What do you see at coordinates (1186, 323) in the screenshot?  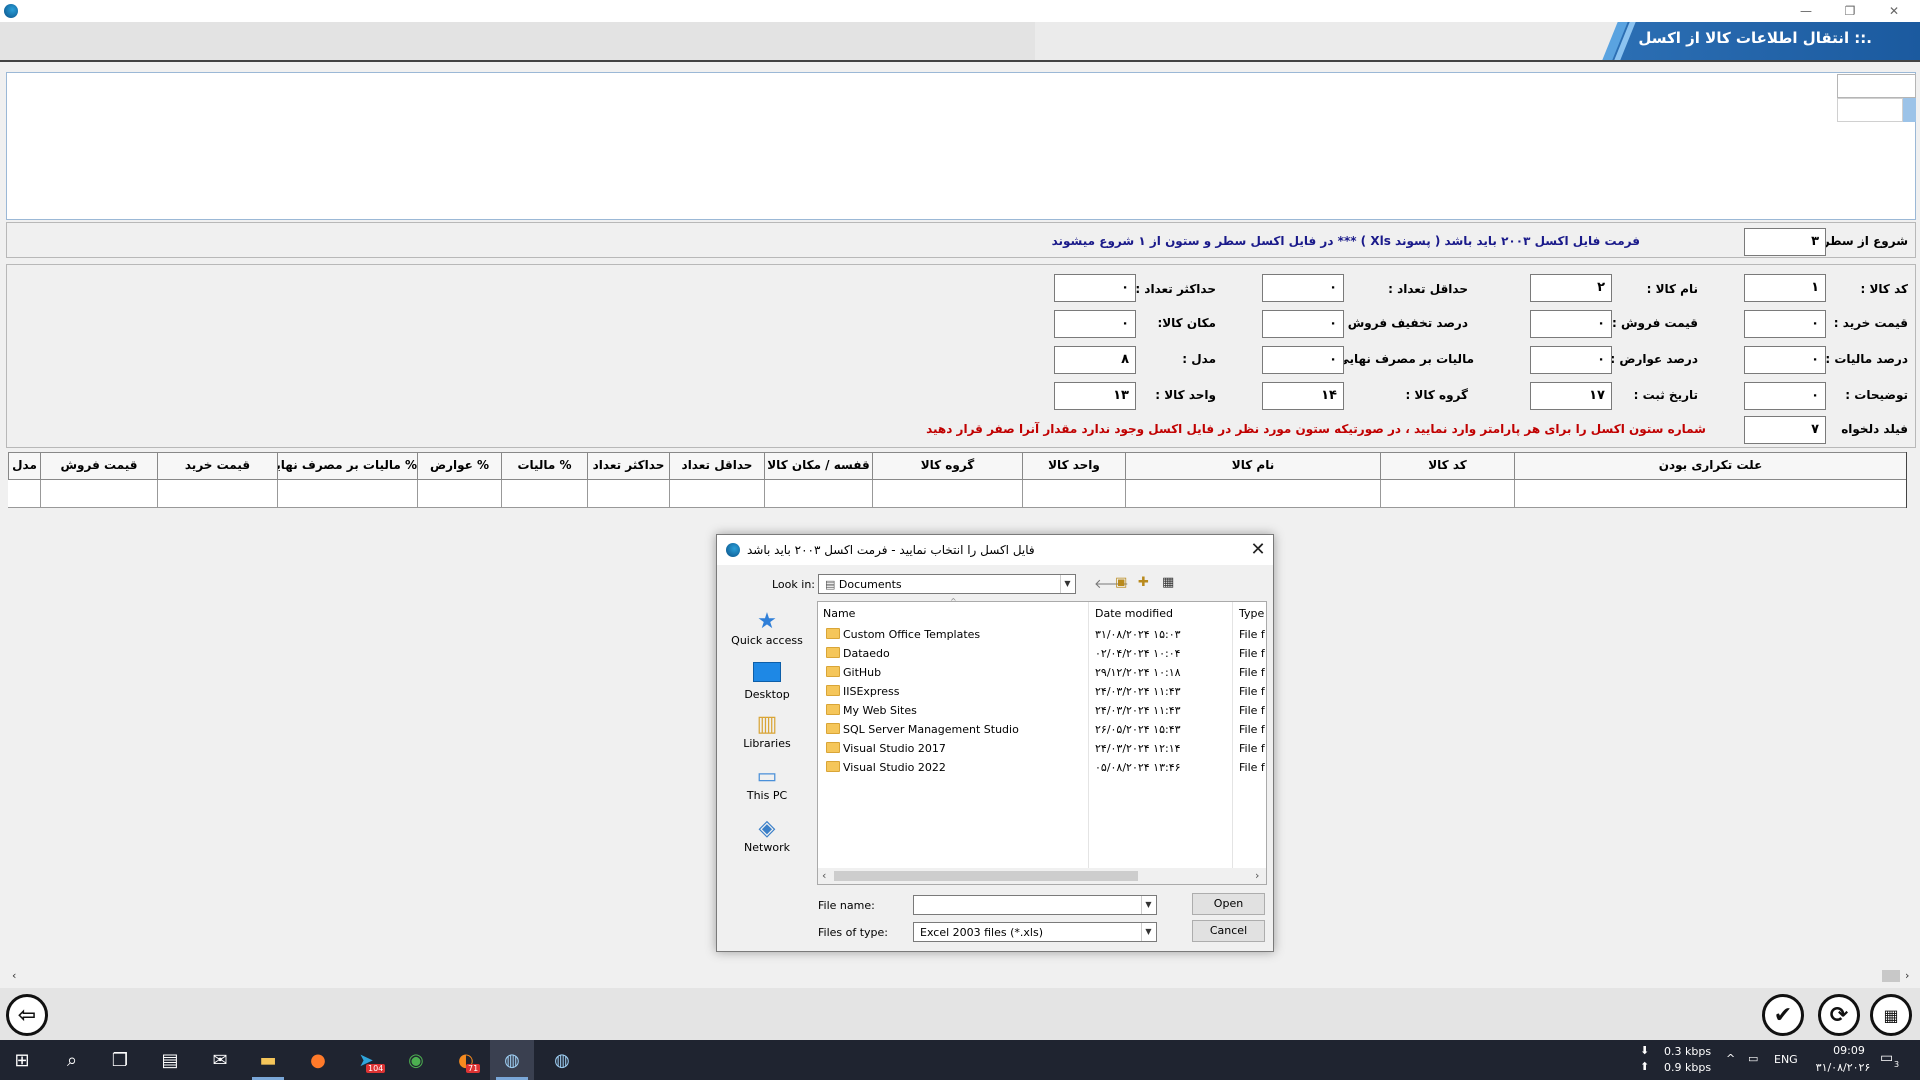 I see `field-label-location: مکان کالا:` at bounding box center [1186, 323].